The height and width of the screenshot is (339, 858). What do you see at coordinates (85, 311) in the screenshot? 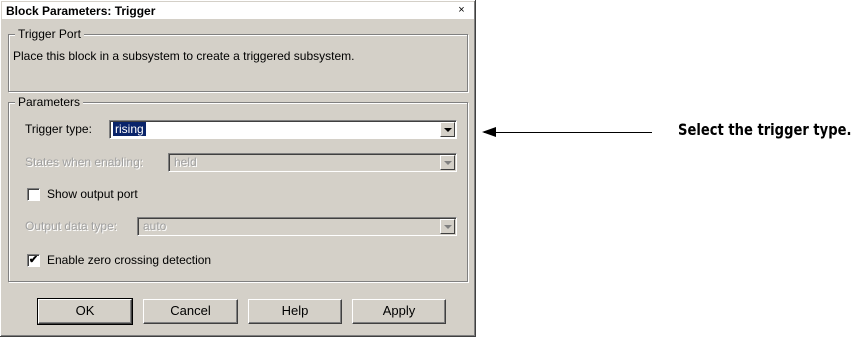
I see `ok-button: OK` at bounding box center [85, 311].